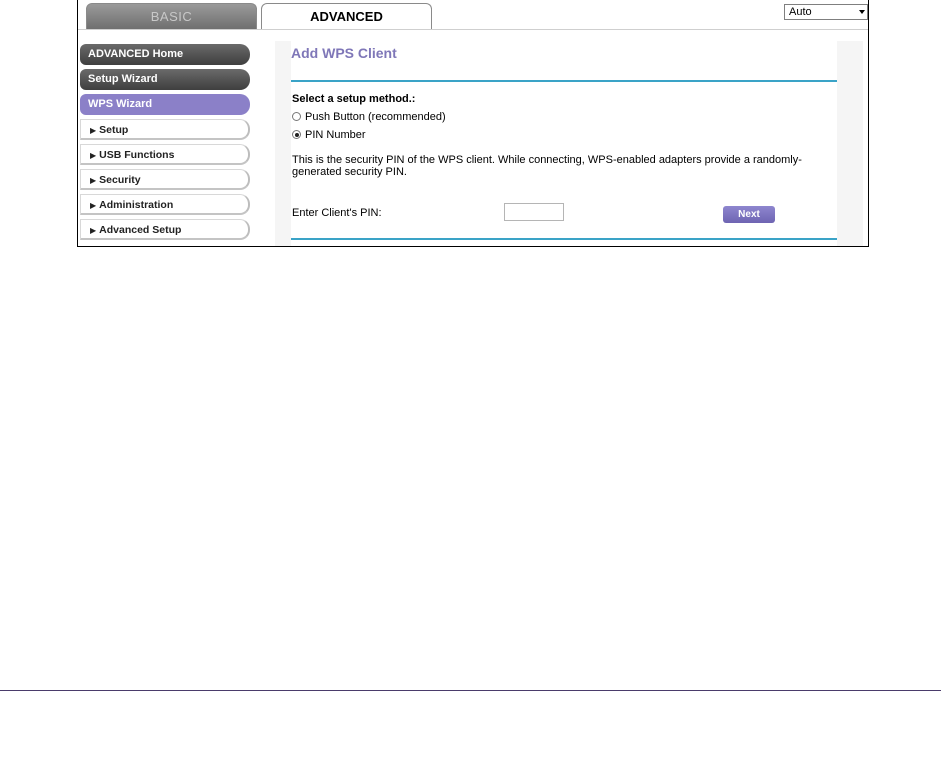 This screenshot has width=941, height=758. Describe the element at coordinates (473, 29) in the screenshot. I see `tab-underline` at that location.